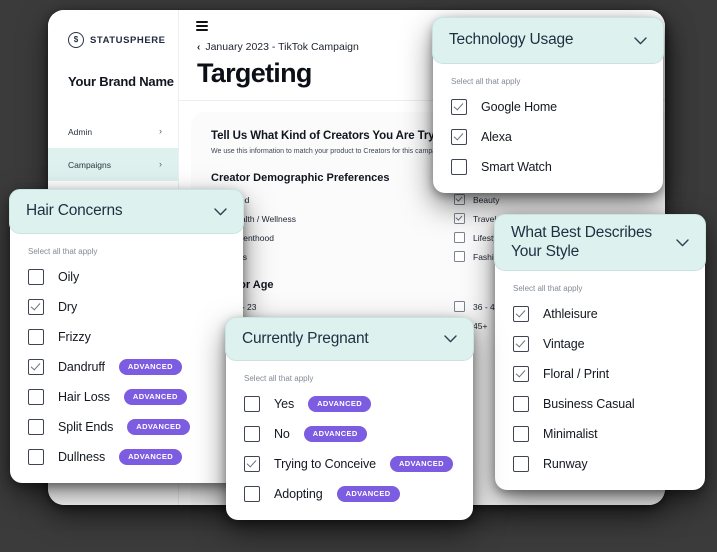 Image resolution: width=717 pixels, height=552 pixels. What do you see at coordinates (485, 218) in the screenshot?
I see `option-label: Travel` at bounding box center [485, 218].